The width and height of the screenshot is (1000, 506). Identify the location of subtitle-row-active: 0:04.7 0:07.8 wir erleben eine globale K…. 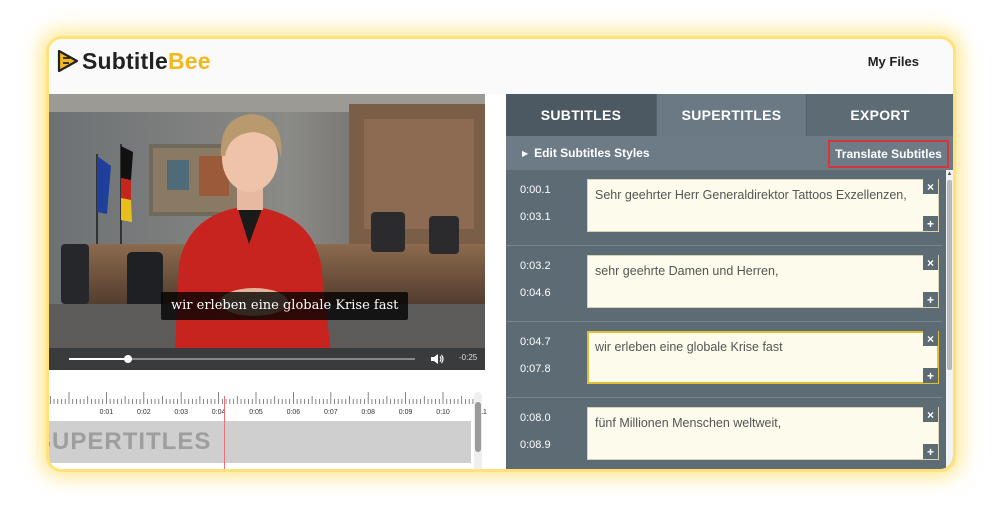
(724, 360).